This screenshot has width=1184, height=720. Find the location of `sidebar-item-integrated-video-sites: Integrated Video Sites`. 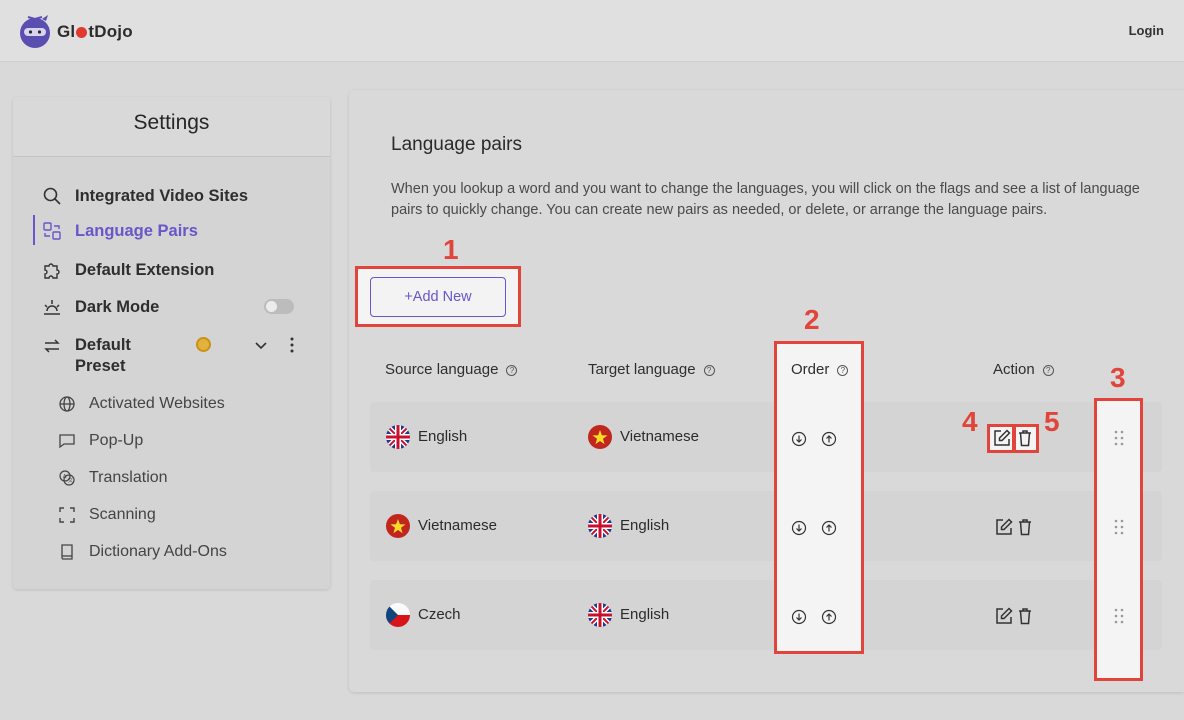

sidebar-item-integrated-video-sites: Integrated Video Sites is located at coordinates (171, 195).